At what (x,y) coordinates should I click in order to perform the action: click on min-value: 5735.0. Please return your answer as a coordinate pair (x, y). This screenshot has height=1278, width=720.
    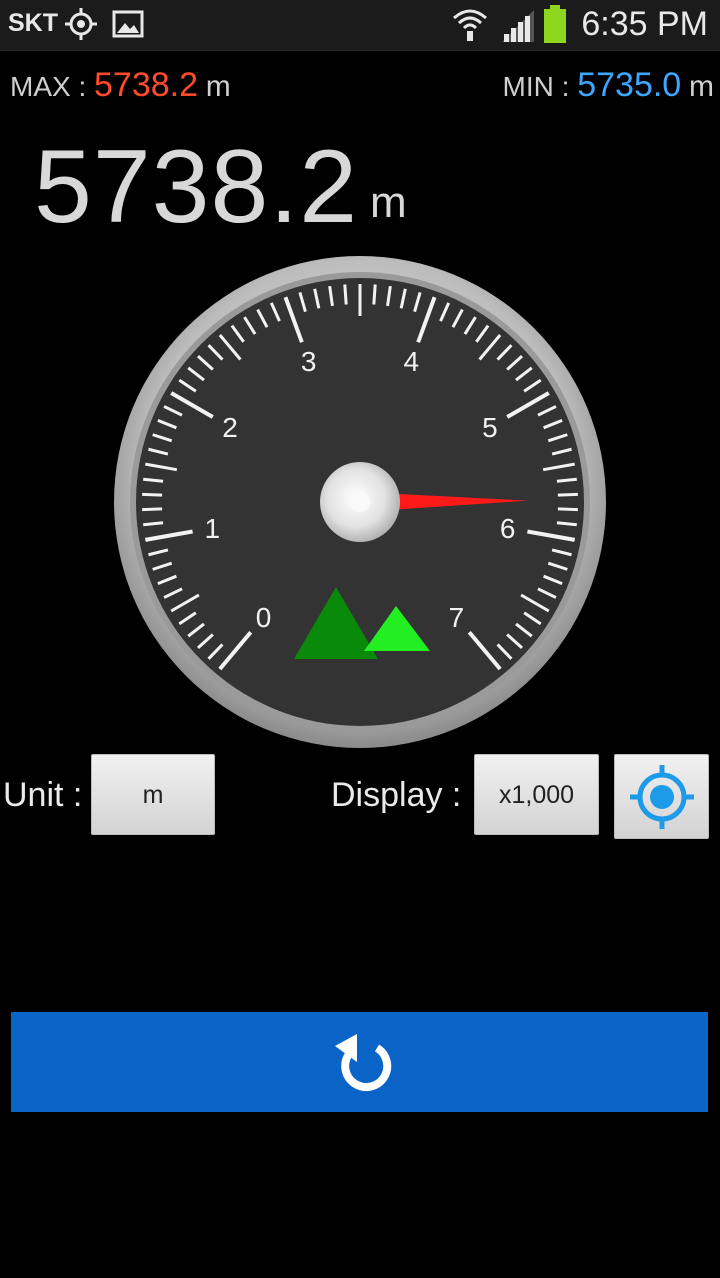
    Looking at the image, I should click on (629, 85).